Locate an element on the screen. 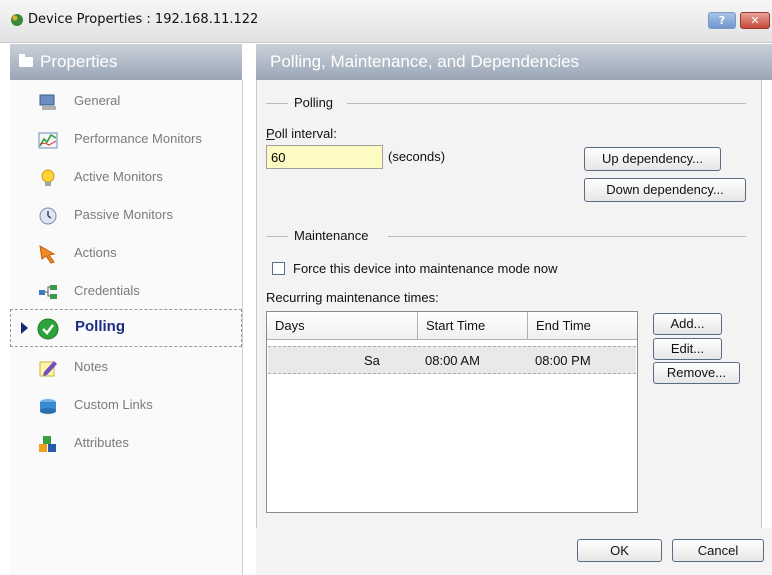 This screenshot has width=772, height=575. sidebar-item-attributes: Attributes is located at coordinates (126, 444).